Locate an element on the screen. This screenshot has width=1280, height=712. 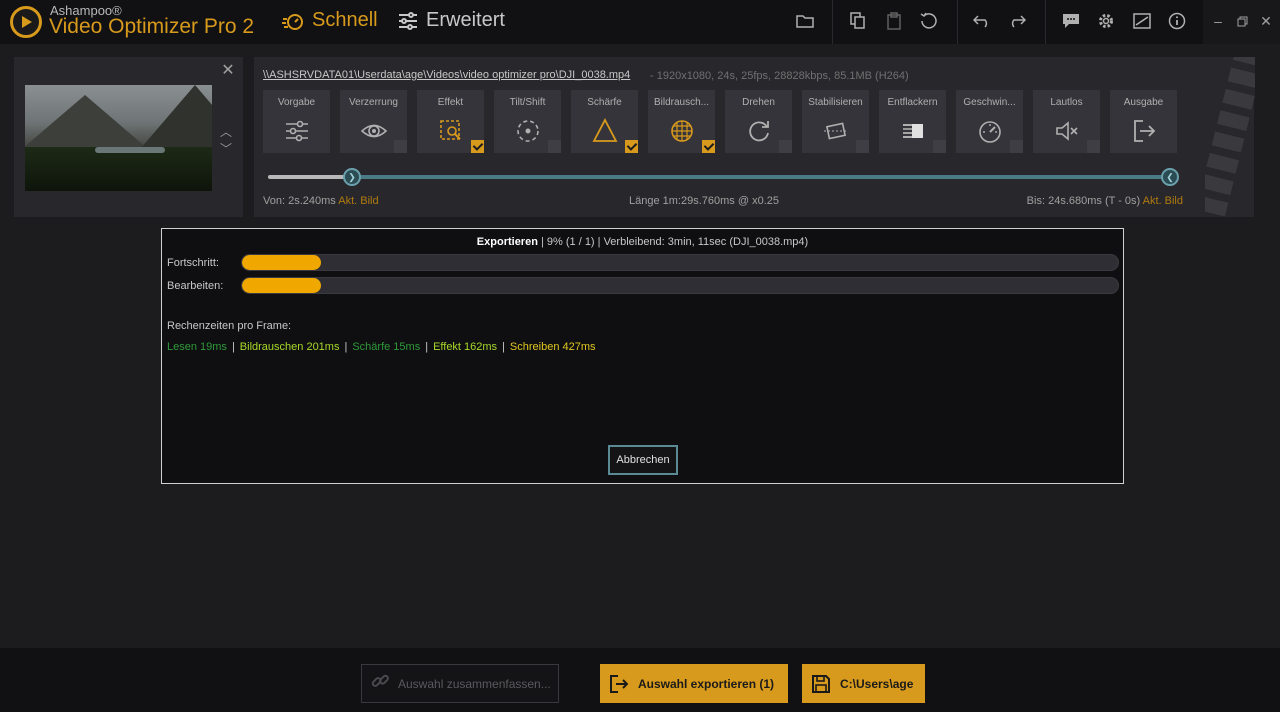
tab-quick-mode: Schnell is located at coordinates (330, 20).